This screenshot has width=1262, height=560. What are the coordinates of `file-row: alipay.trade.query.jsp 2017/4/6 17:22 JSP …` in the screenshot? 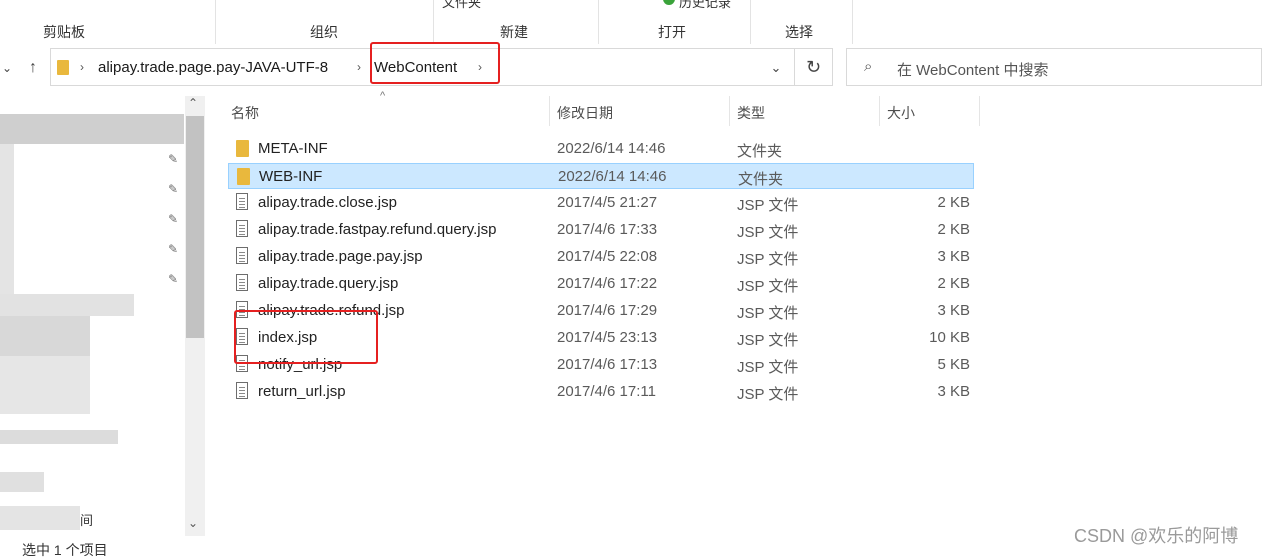 It's located at (601, 284).